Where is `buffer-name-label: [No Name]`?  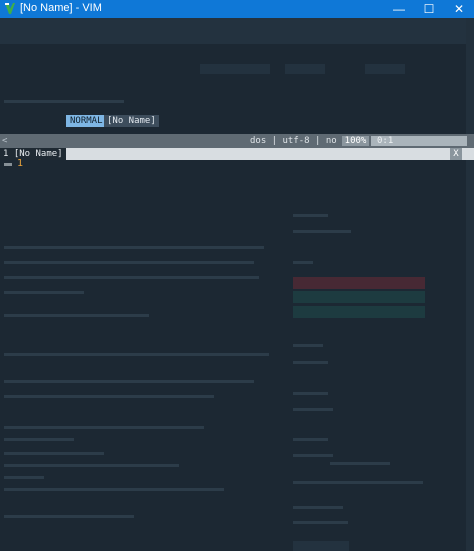 buffer-name-label: [No Name] is located at coordinates (131, 121).